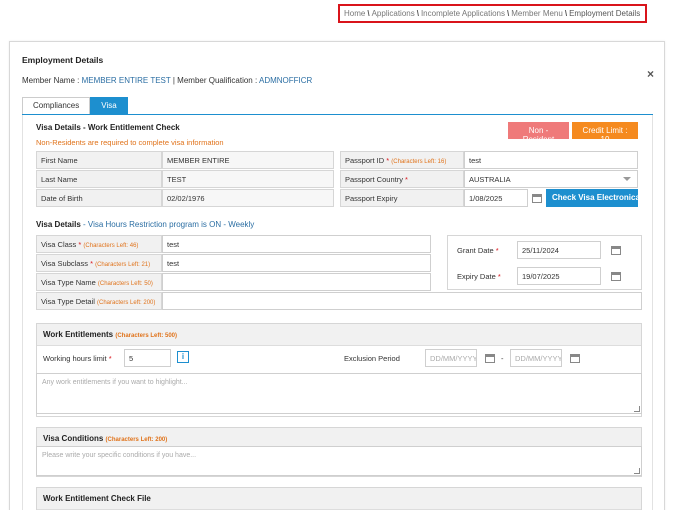  What do you see at coordinates (99, 244) in the screenshot?
I see `visa-class-label: Visa Class * (Characters Left: 46)` at bounding box center [99, 244].